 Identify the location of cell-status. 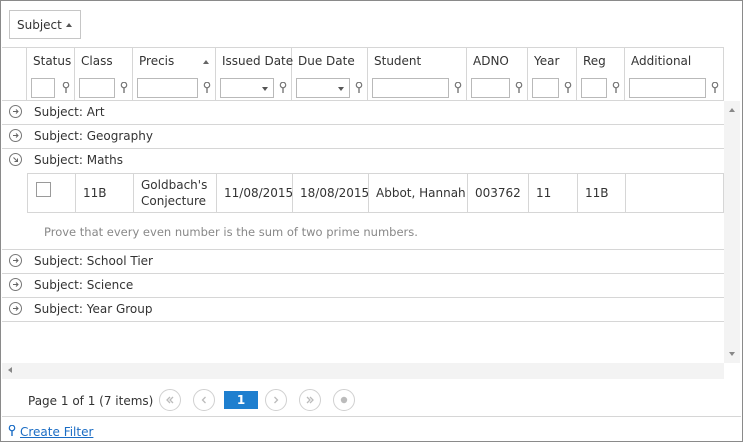
(52, 193).